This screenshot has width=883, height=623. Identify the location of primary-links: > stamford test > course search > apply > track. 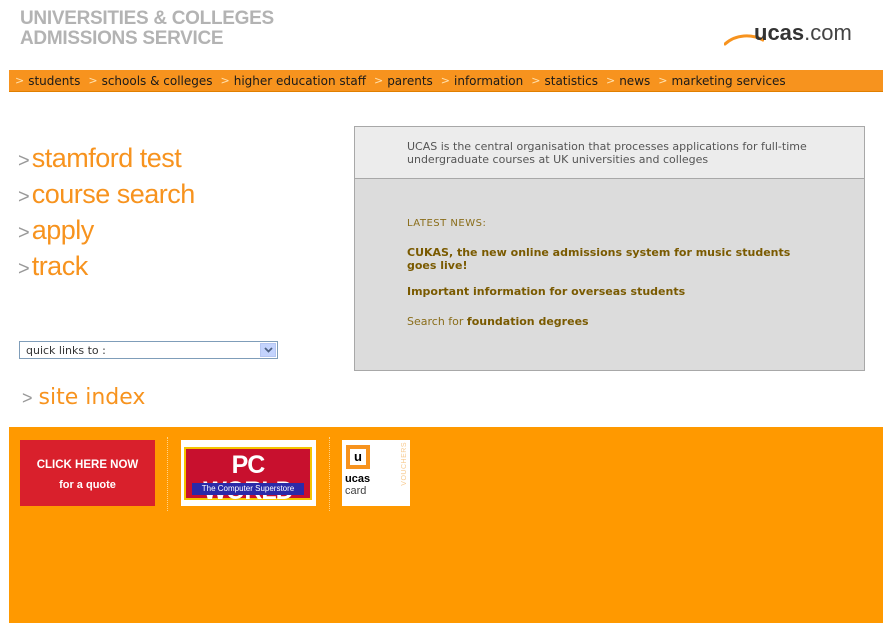
(106, 215).